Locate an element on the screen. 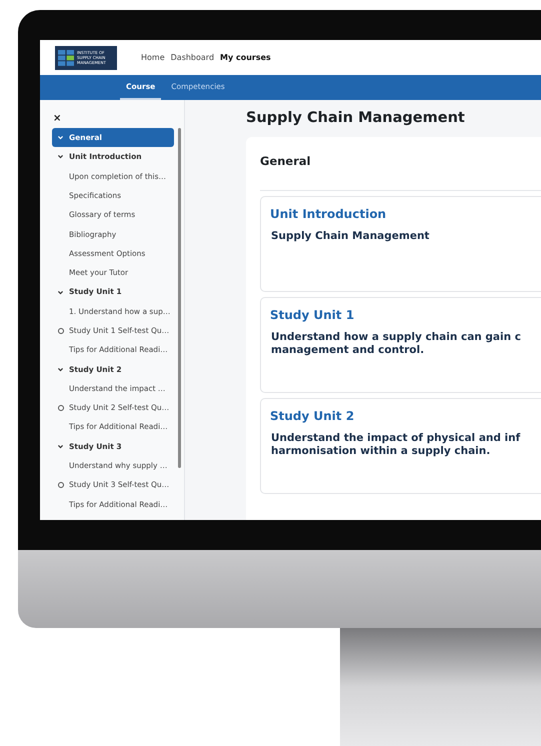 Image resolution: width=541 pixels, height=746 pixels. card-text: harmonisation within a supply chain. is located at coordinates (381, 451).